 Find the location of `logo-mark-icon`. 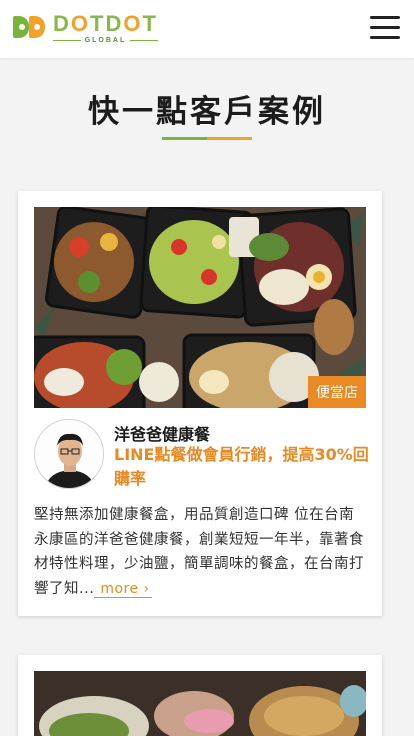

logo-mark-icon is located at coordinates (30, 28).